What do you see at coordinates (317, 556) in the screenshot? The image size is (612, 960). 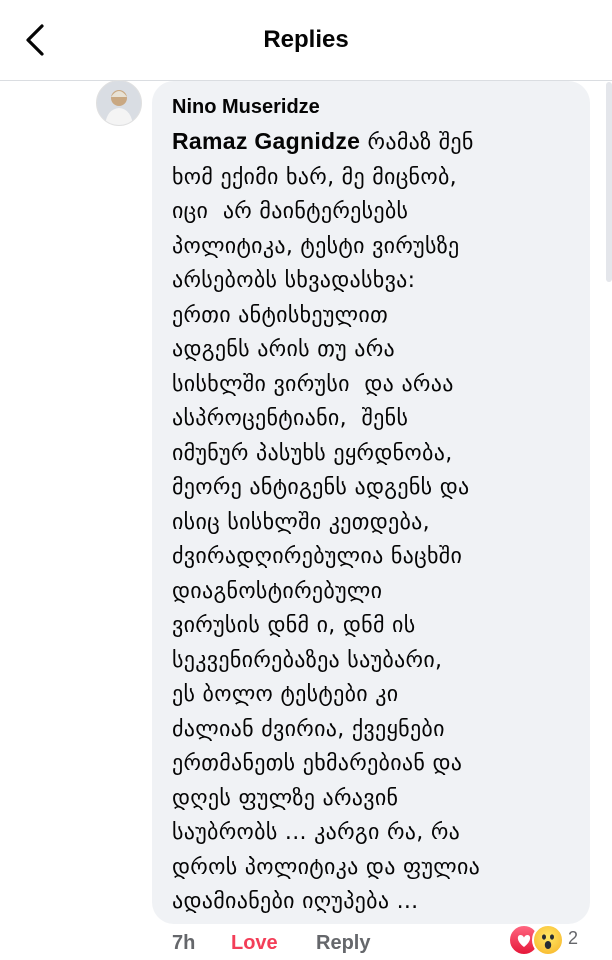 I see `comment-line: ძვირადღირებულია ნაცხში` at bounding box center [317, 556].